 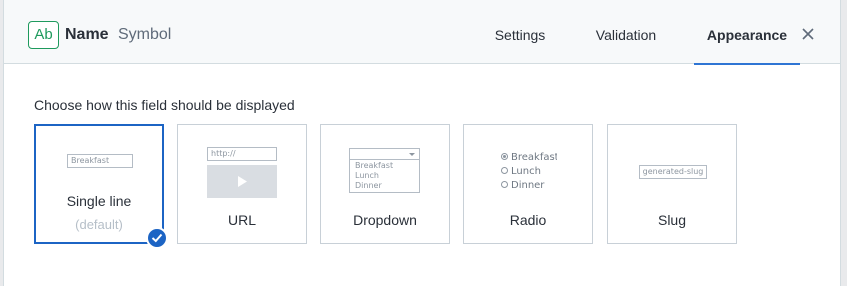 I want to click on dropdown-preview: Breakfast Lunch Dinner, so click(x=384, y=170).